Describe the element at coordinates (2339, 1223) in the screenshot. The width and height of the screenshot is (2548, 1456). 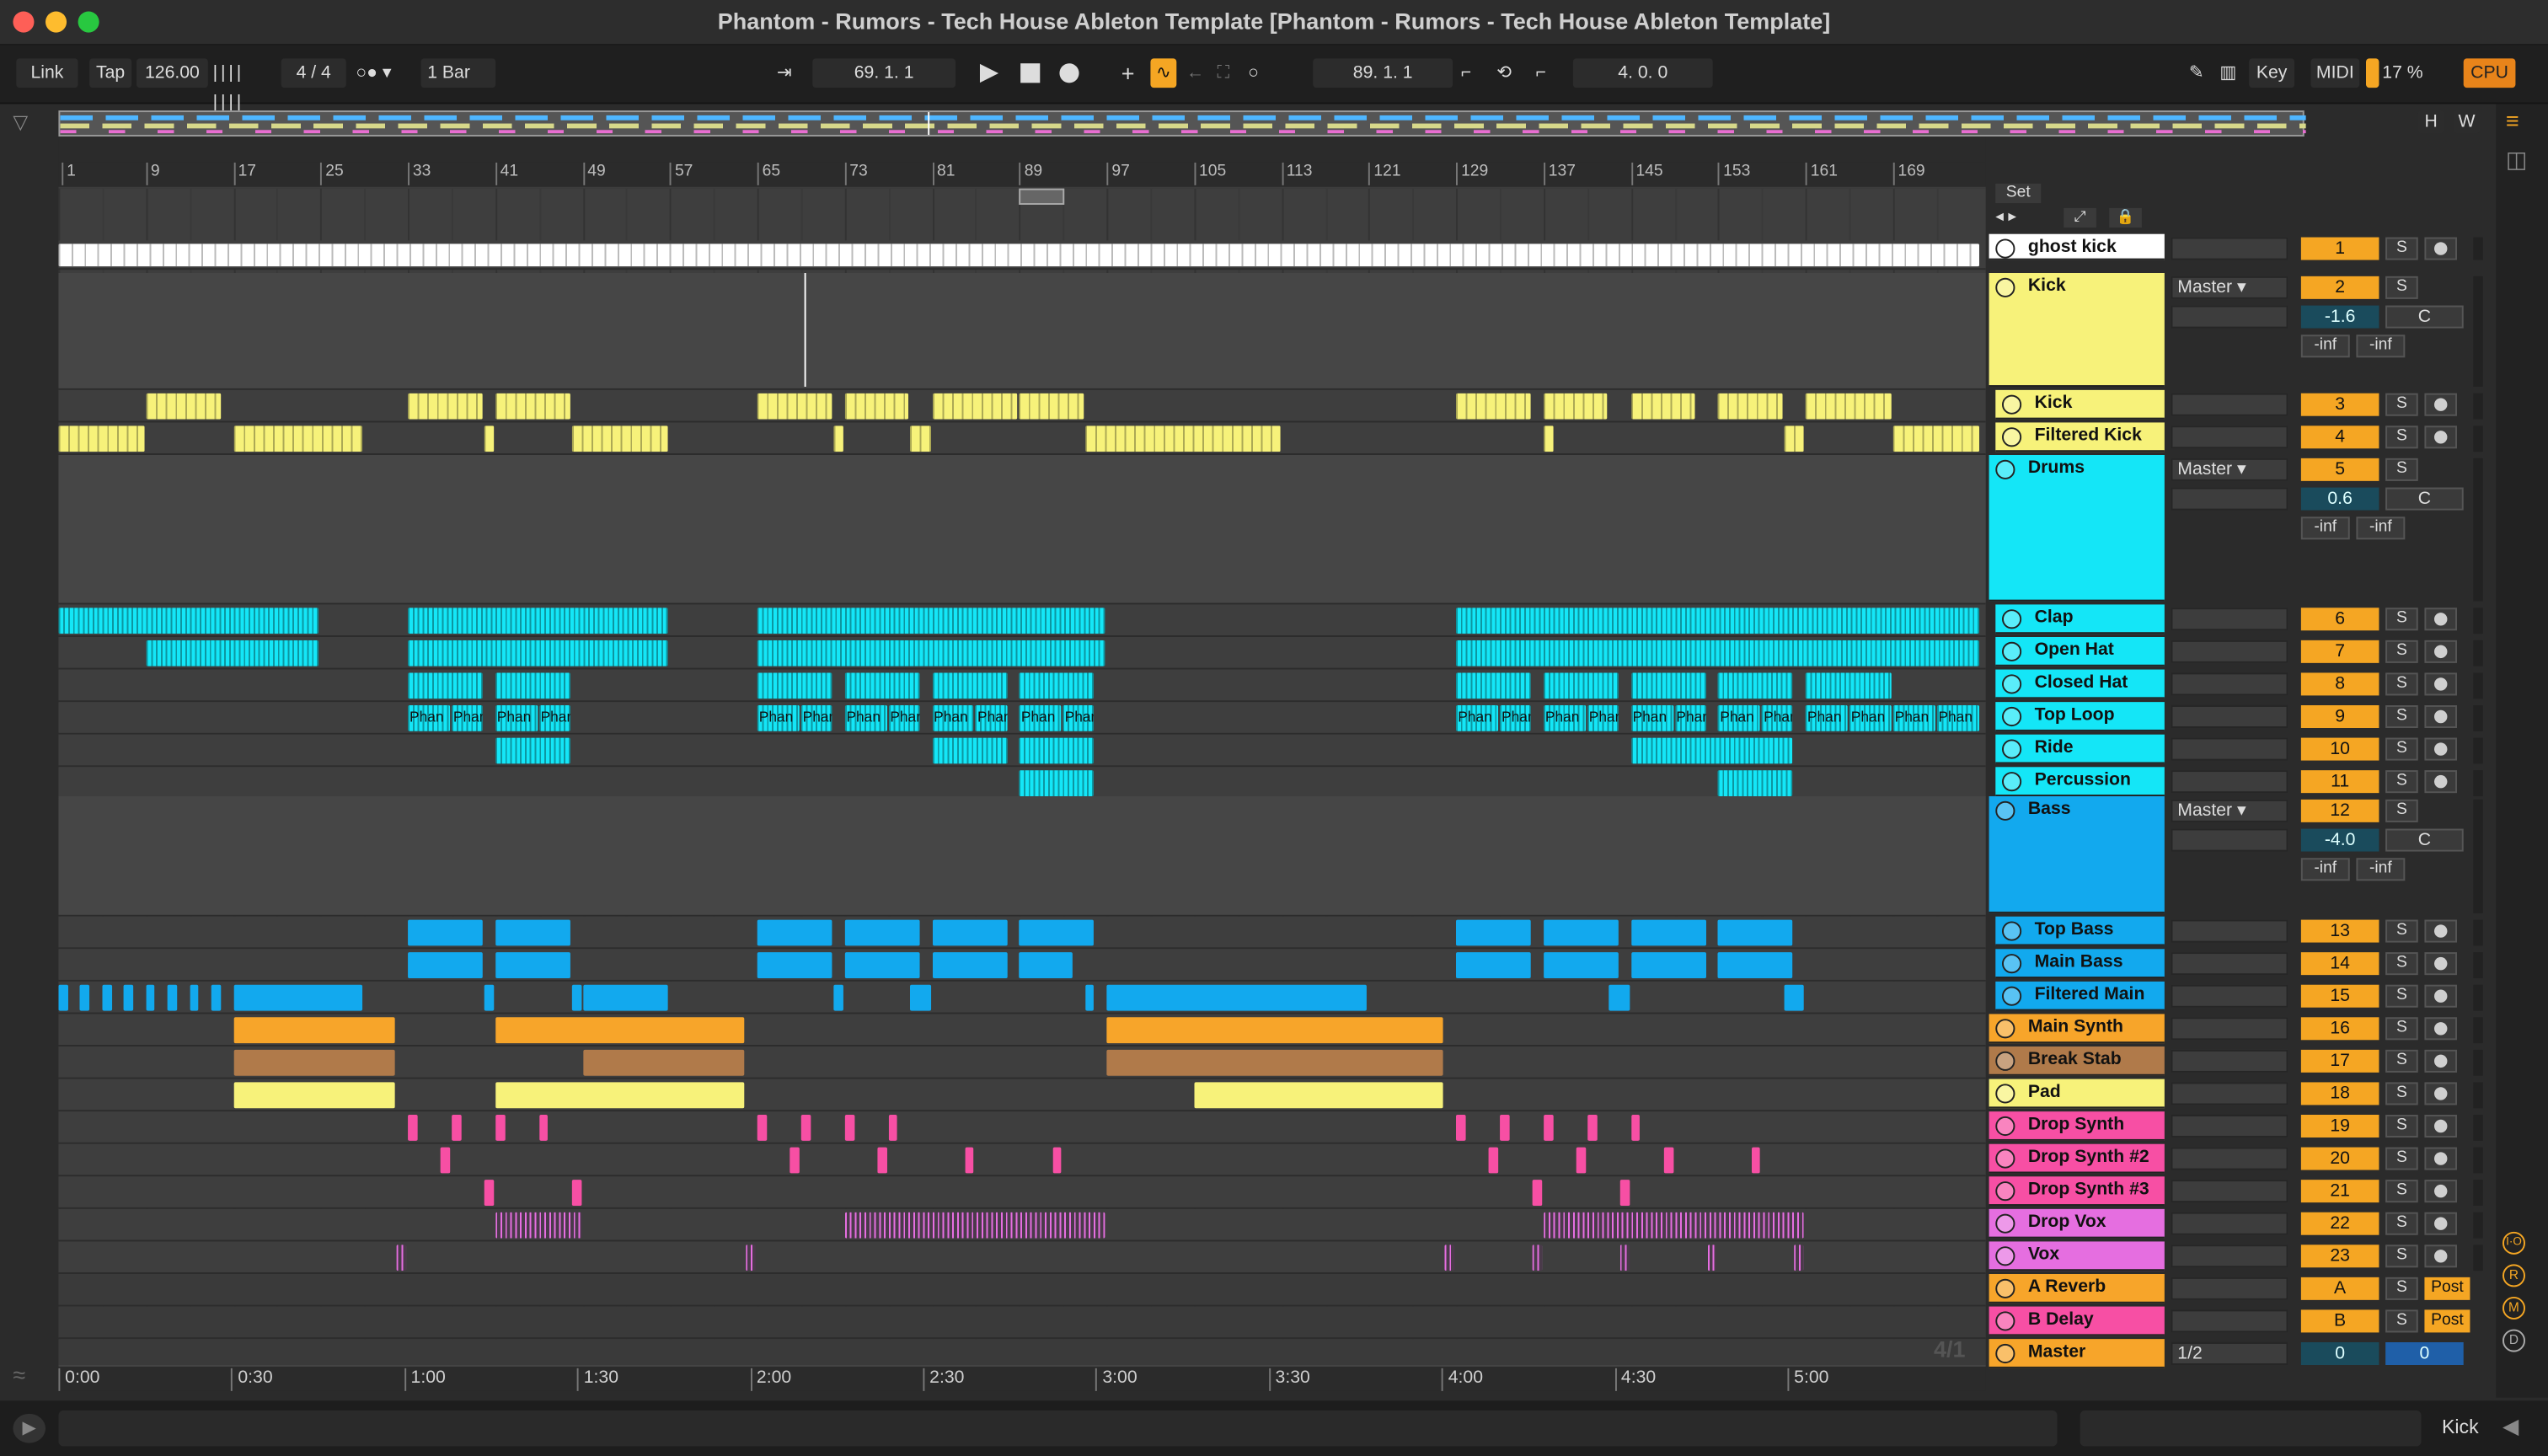
I see `track-activator: 22` at that location.